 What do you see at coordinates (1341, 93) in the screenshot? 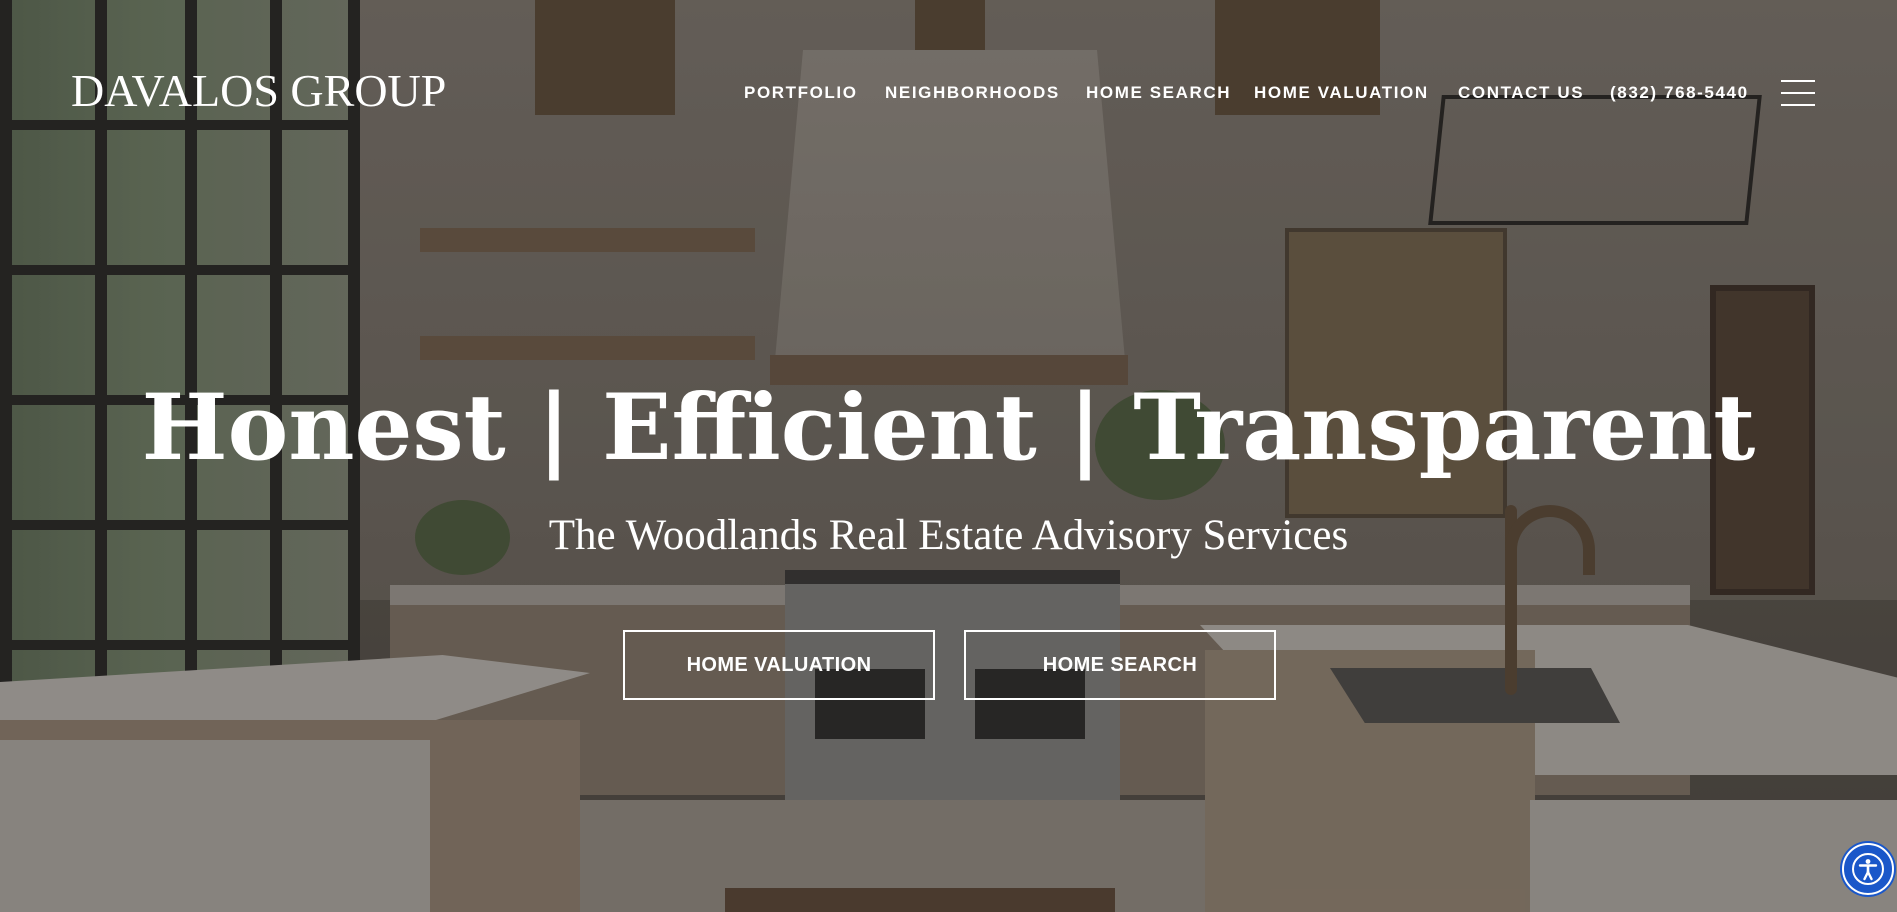
I see `nav-item-home-valuation: HOME VALUATION` at bounding box center [1341, 93].